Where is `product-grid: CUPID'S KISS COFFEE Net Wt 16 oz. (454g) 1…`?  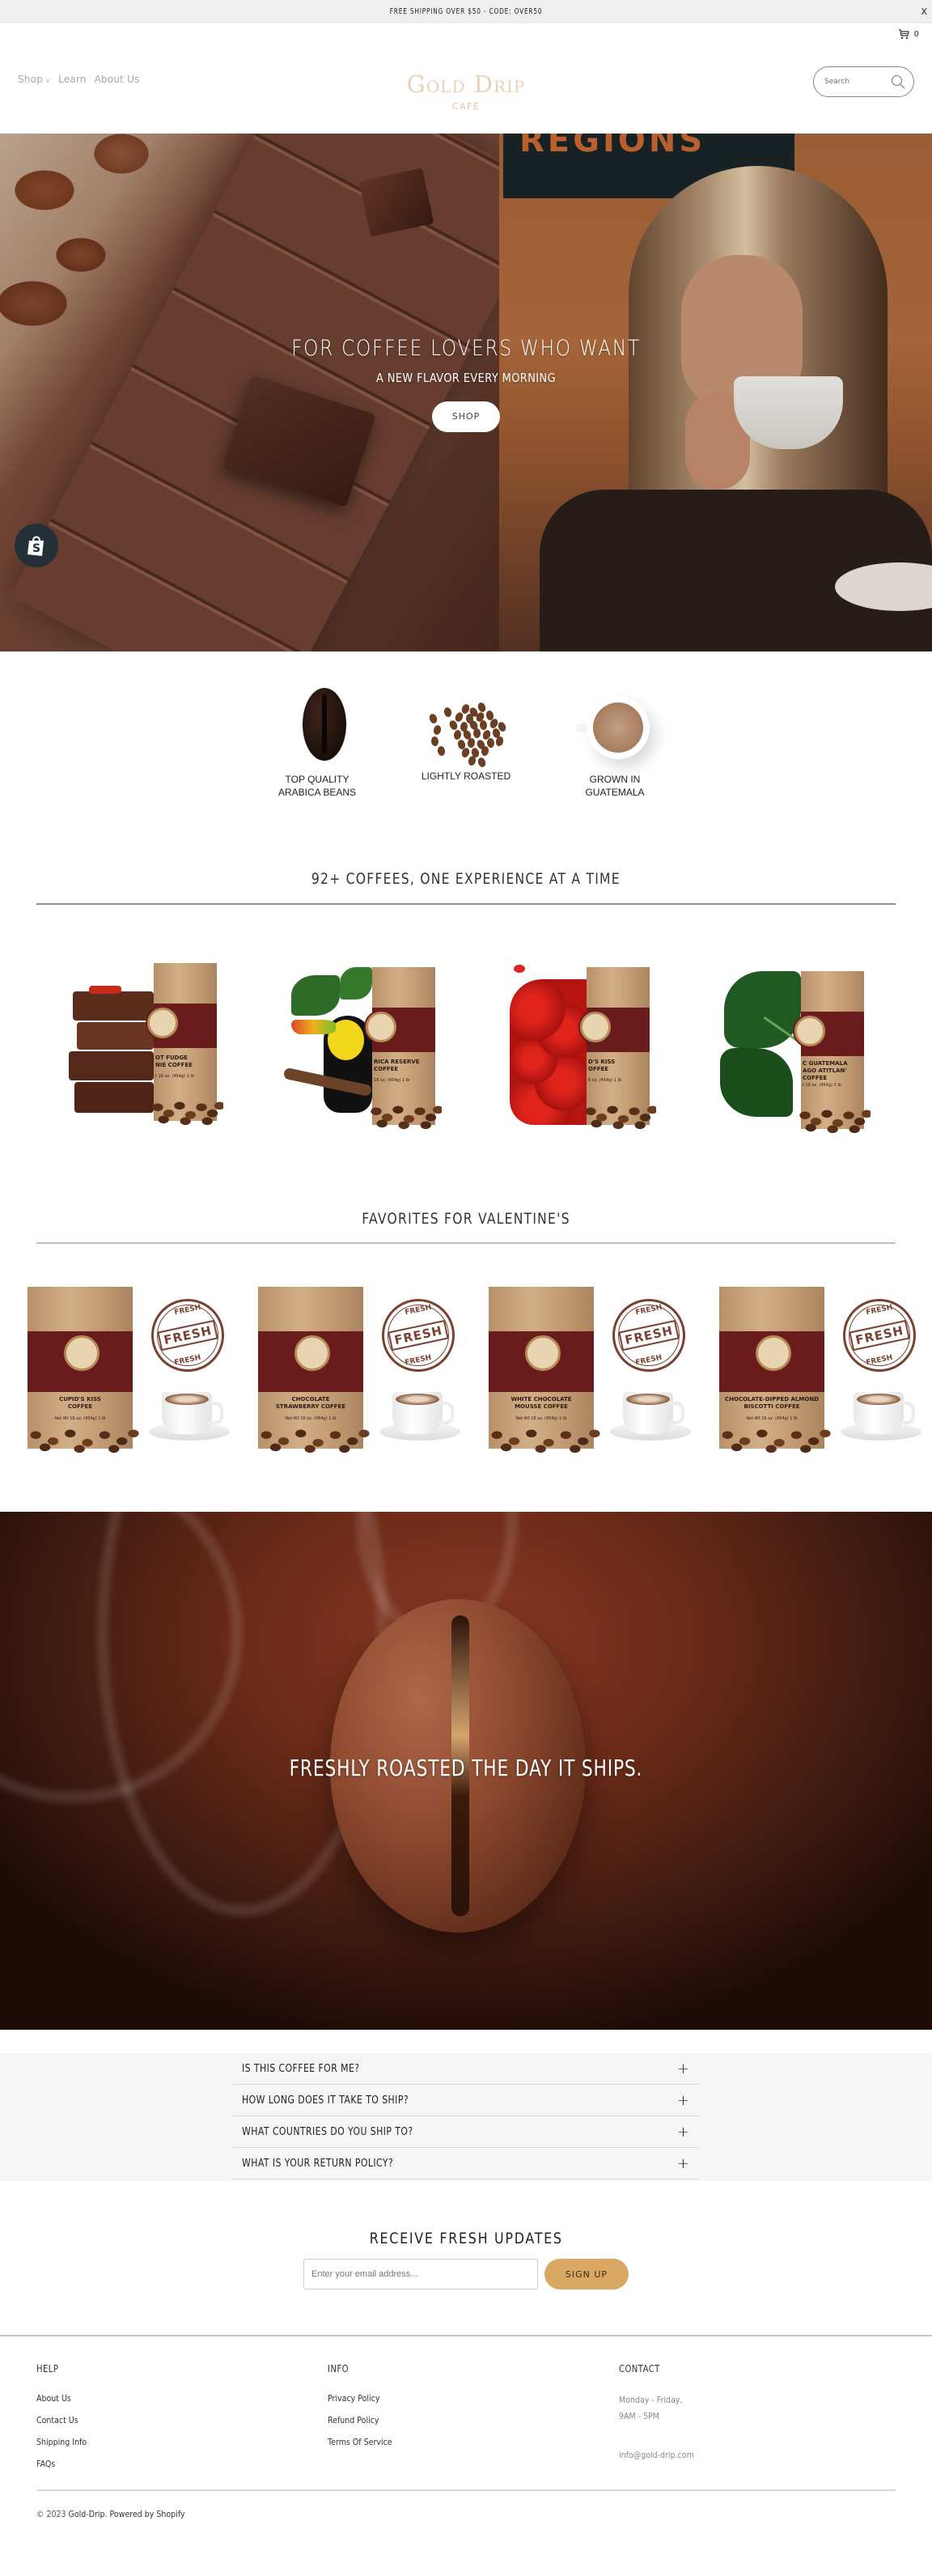 product-grid: CUPID'S KISS COFFEE Net Wt 16 oz. (454g) 1… is located at coordinates (466, 1372).